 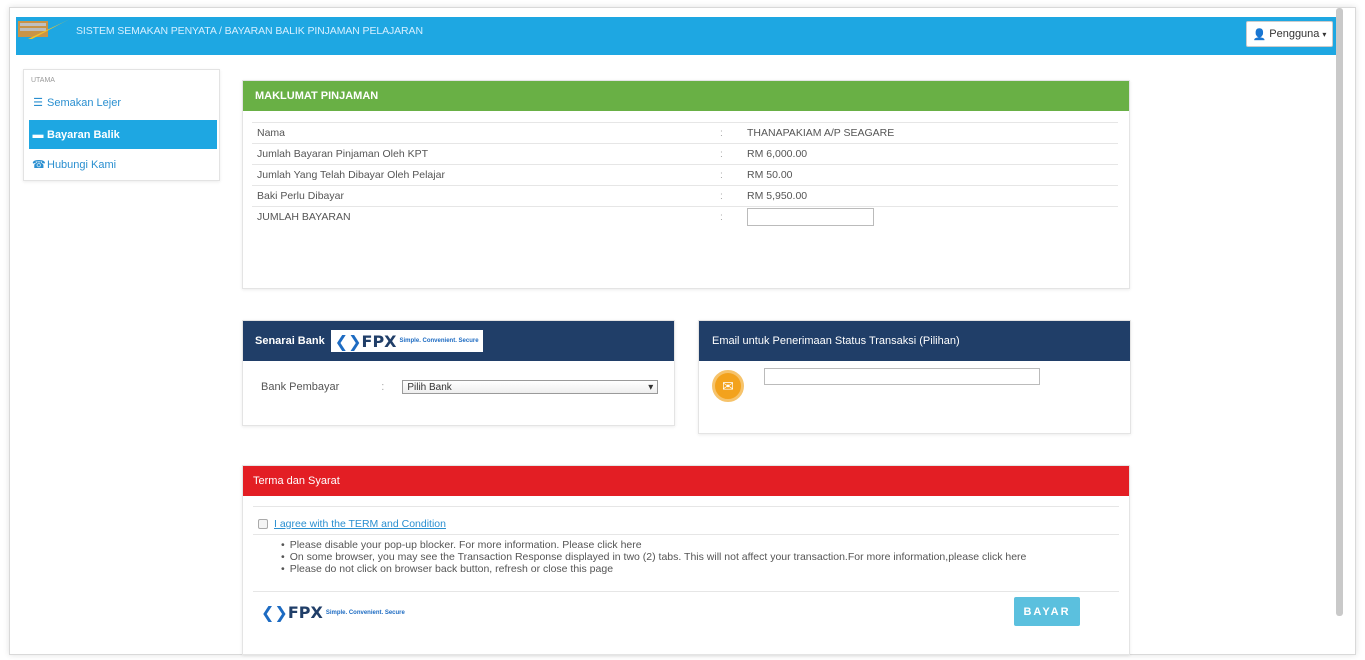 What do you see at coordinates (930, 196) in the screenshot?
I see `row-value: RM 5,950.00` at bounding box center [930, 196].